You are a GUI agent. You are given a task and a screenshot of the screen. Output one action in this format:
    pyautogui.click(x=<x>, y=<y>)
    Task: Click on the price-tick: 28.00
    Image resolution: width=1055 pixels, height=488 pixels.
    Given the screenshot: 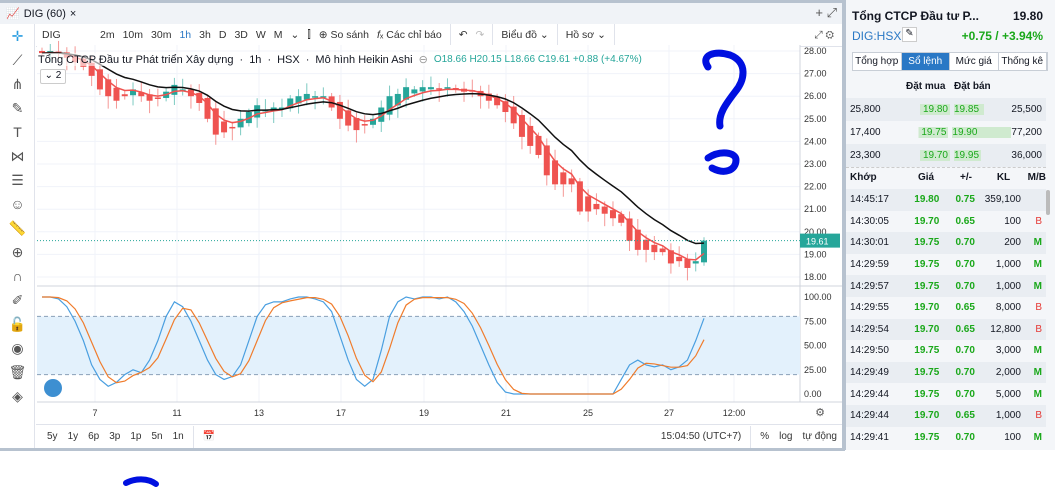 What is the action you would take?
    pyautogui.click(x=815, y=51)
    